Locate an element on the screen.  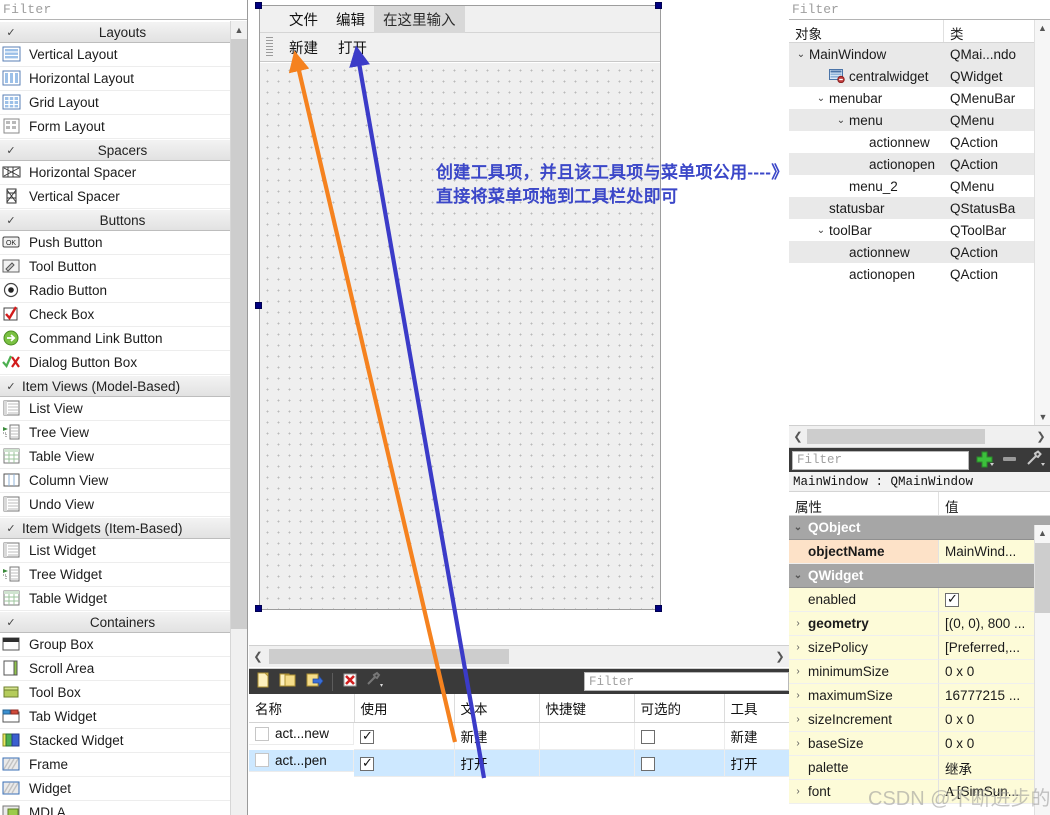
widget-item-widget: Widget is located at coordinates (123, 789).